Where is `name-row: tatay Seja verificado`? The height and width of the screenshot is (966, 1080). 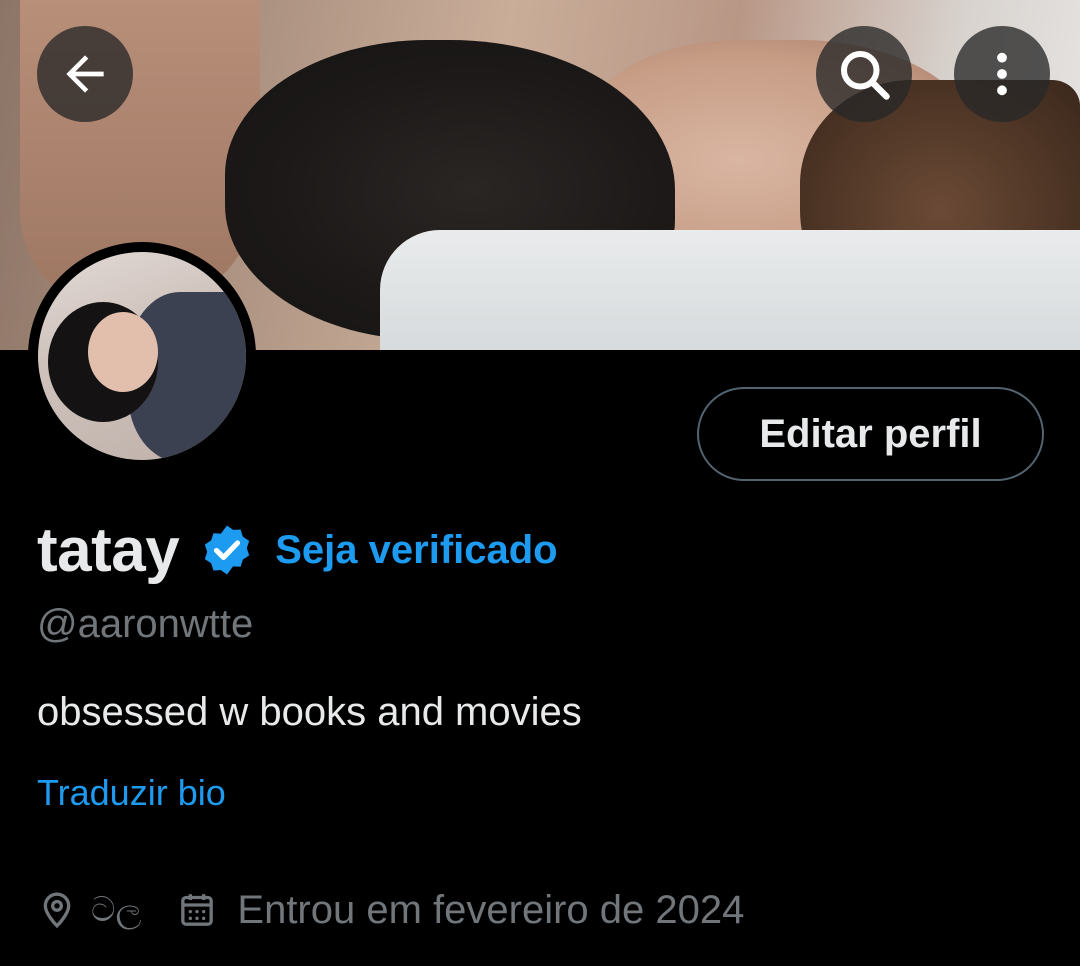 name-row: tatay Seja verificado is located at coordinates (297, 550).